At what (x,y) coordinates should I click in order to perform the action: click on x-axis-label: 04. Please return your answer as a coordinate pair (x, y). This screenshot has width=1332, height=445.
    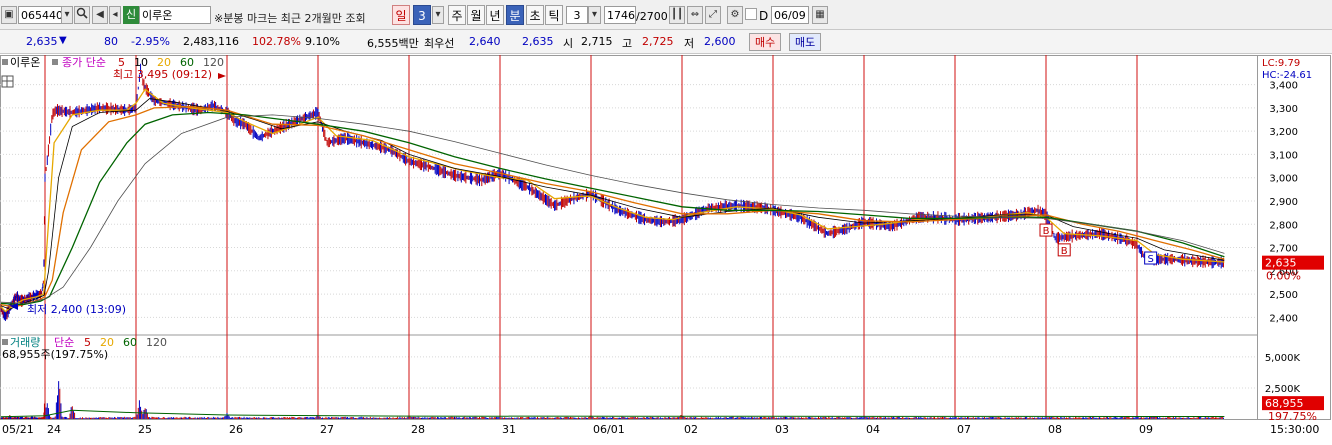
    Looking at the image, I should click on (873, 429).